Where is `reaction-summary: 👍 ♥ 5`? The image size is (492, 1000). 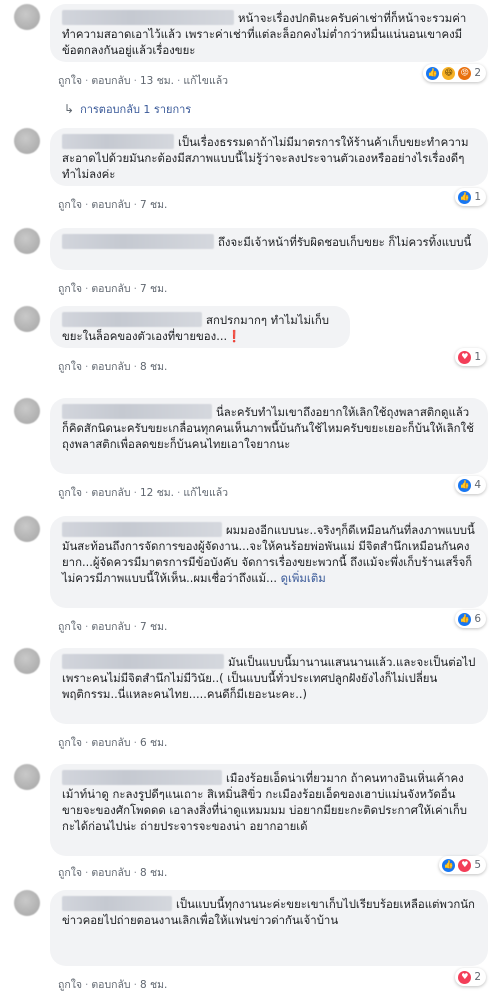 reaction-summary: 👍 ♥ 5 is located at coordinates (462, 865).